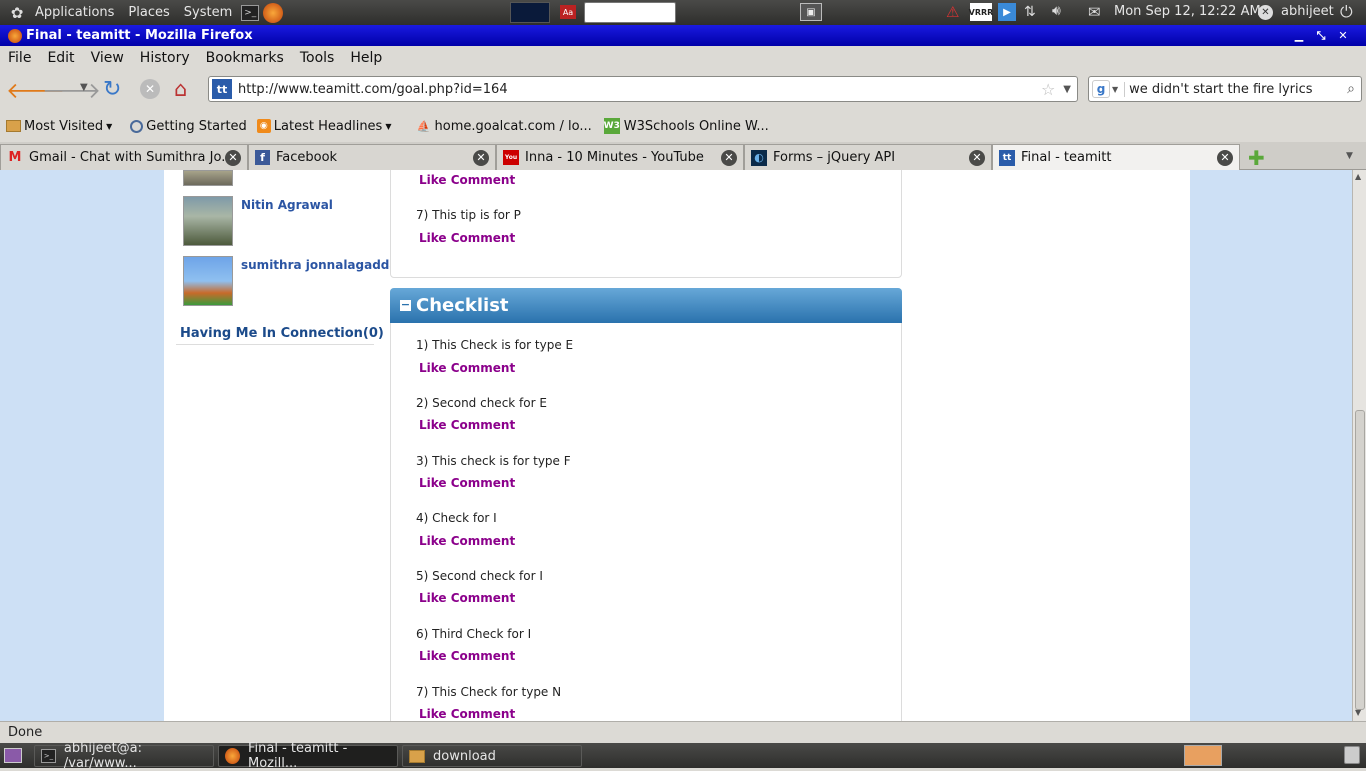 The height and width of the screenshot is (771, 1366). What do you see at coordinates (1094, 12) in the screenshot?
I see `mail-icon: ✉` at bounding box center [1094, 12].